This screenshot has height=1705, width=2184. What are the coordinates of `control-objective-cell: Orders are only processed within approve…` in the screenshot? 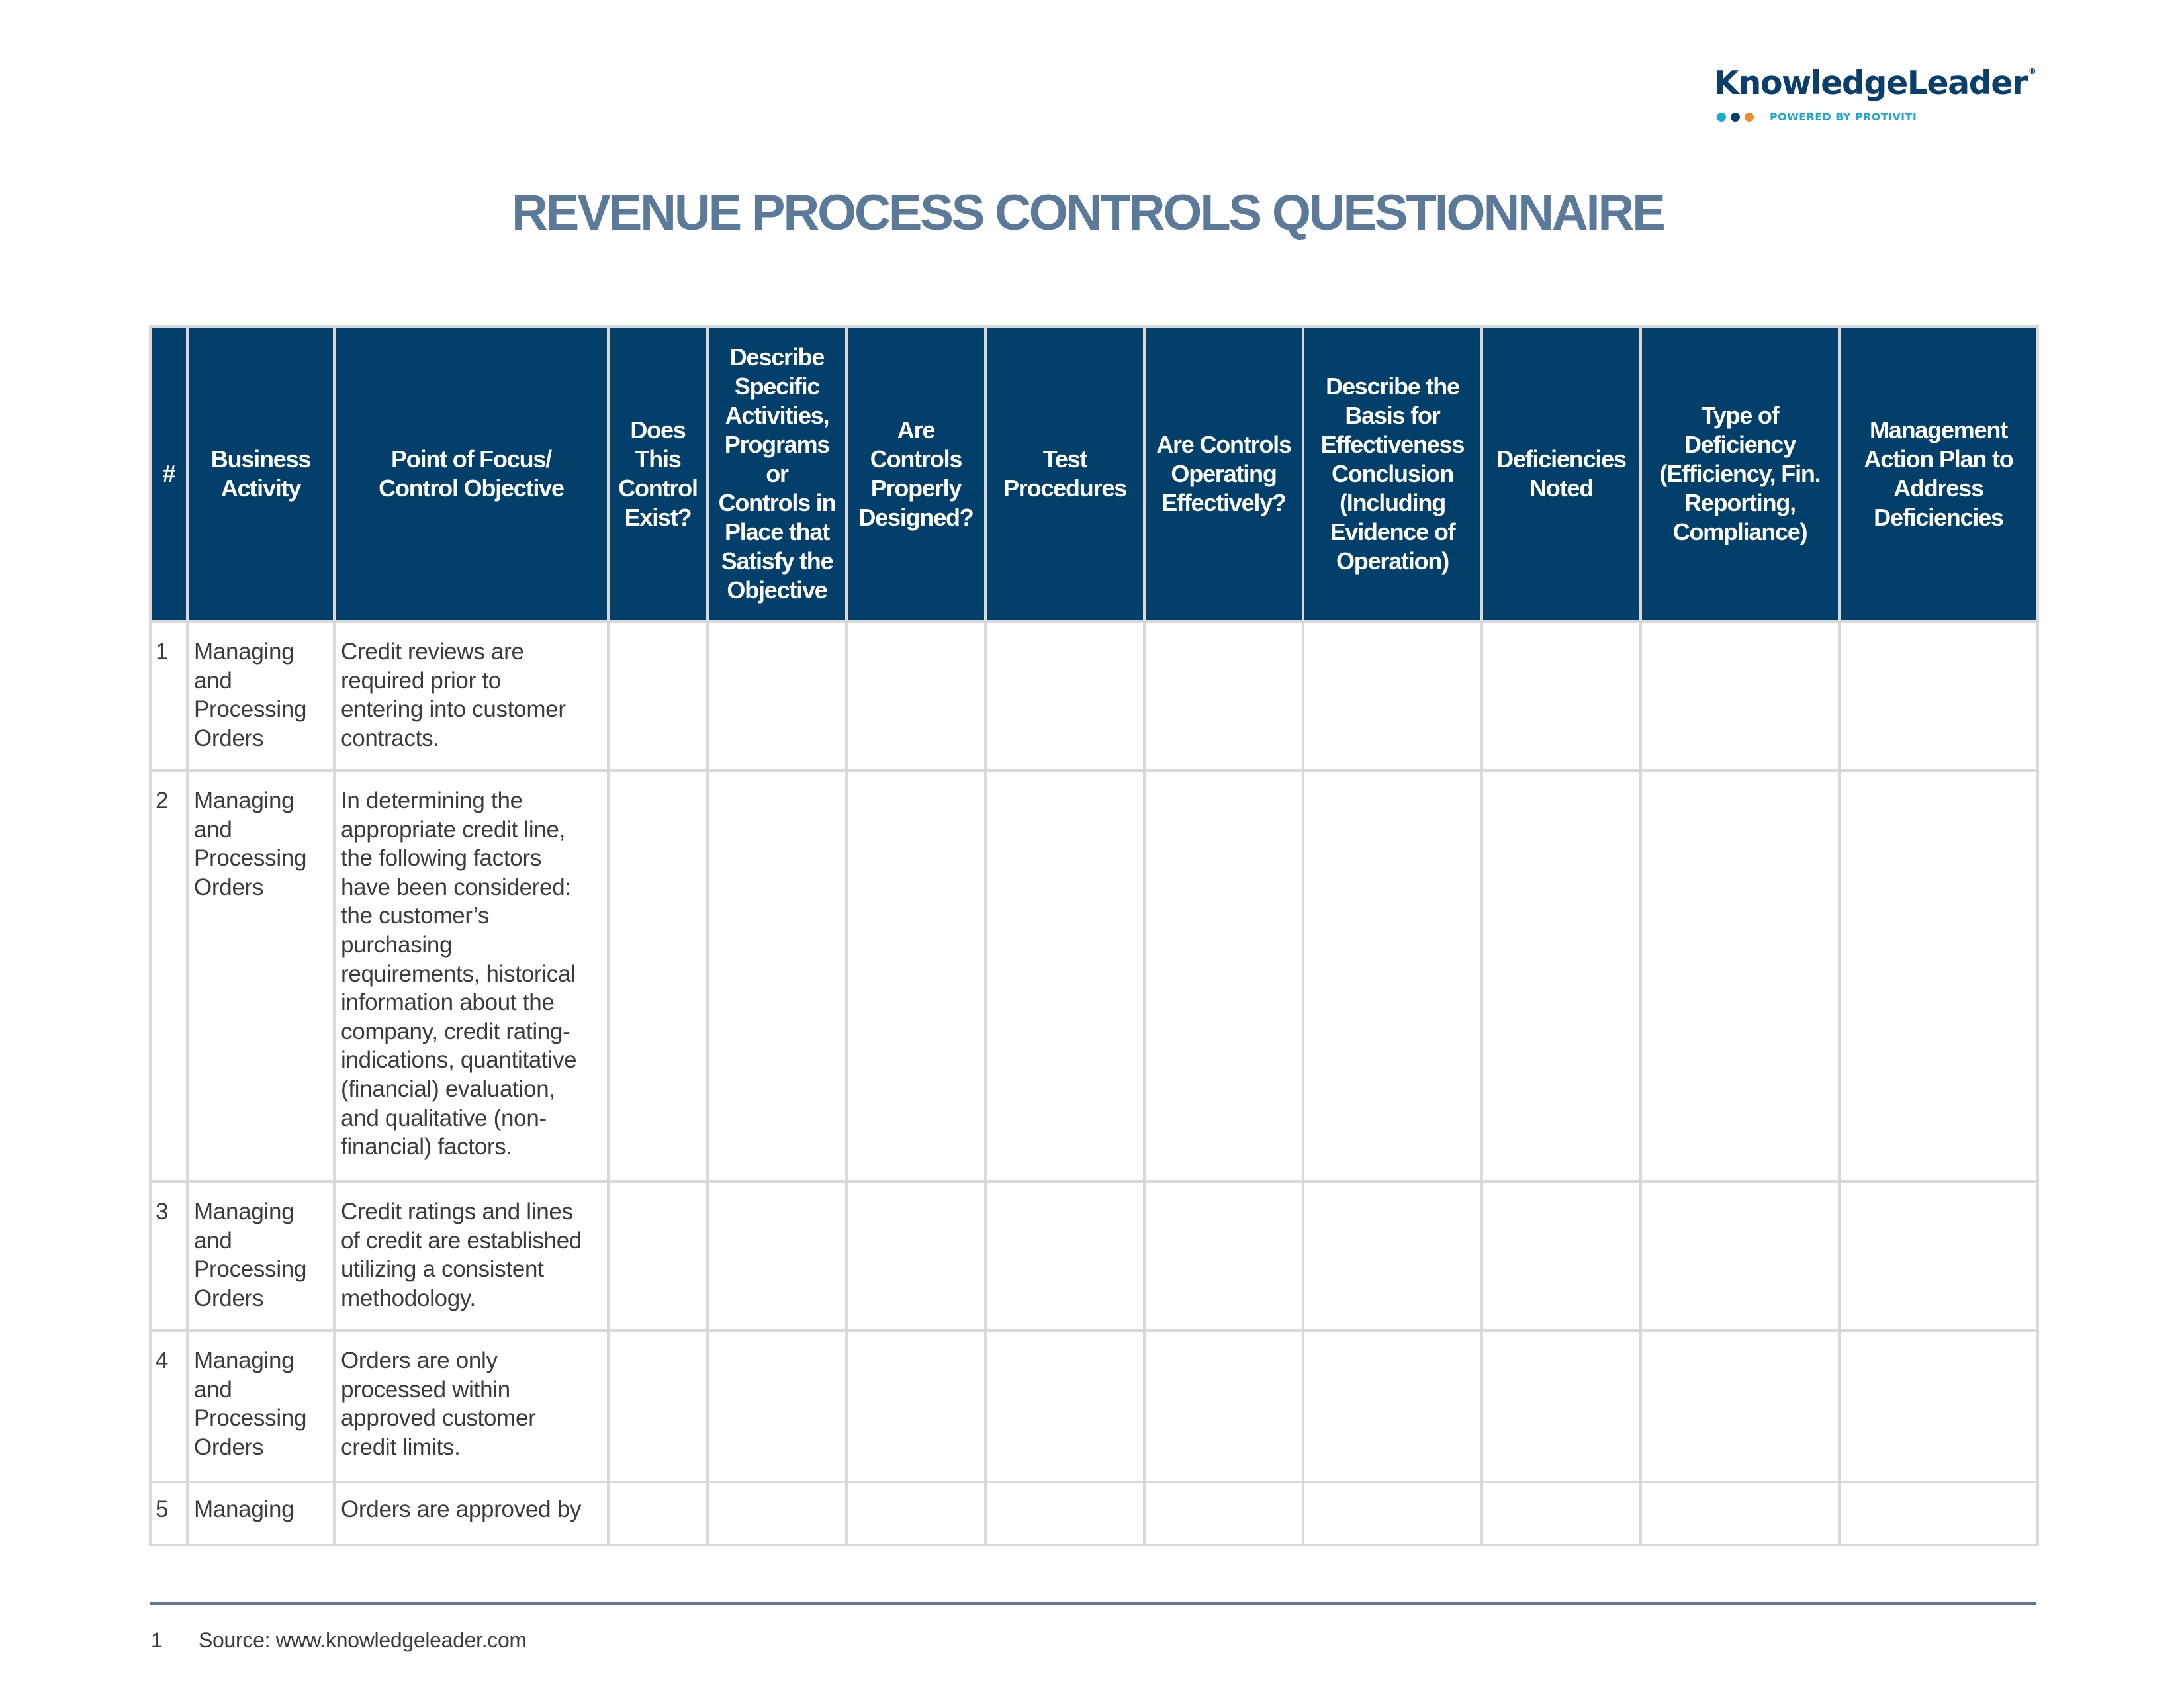 It's located at (471, 1406).